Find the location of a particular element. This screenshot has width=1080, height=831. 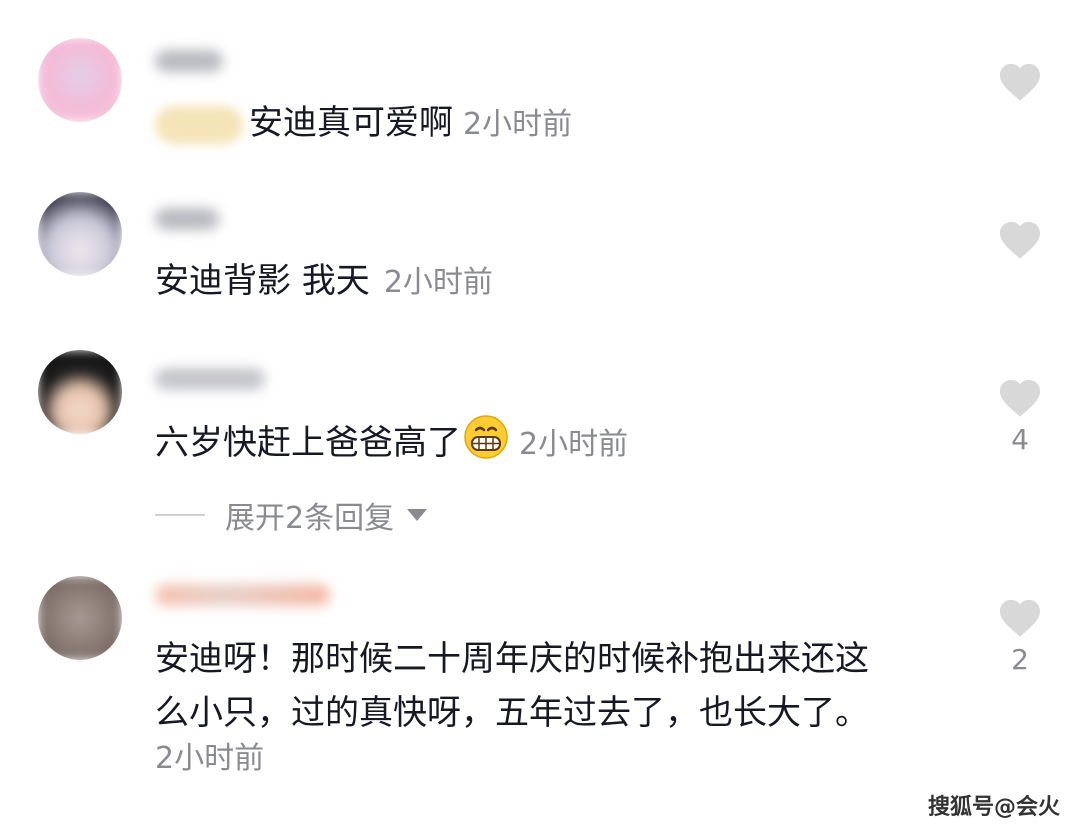

like-button: 2 is located at coordinates (1020, 636).